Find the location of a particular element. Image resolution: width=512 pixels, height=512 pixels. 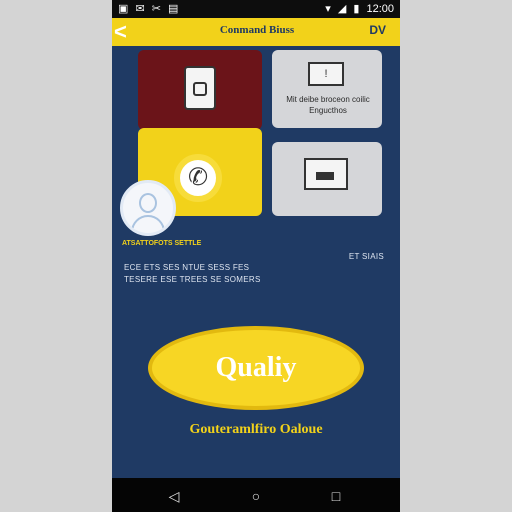

system-icons: ▾ ◢ ▮ 12:00 is located at coordinates (357, 8).